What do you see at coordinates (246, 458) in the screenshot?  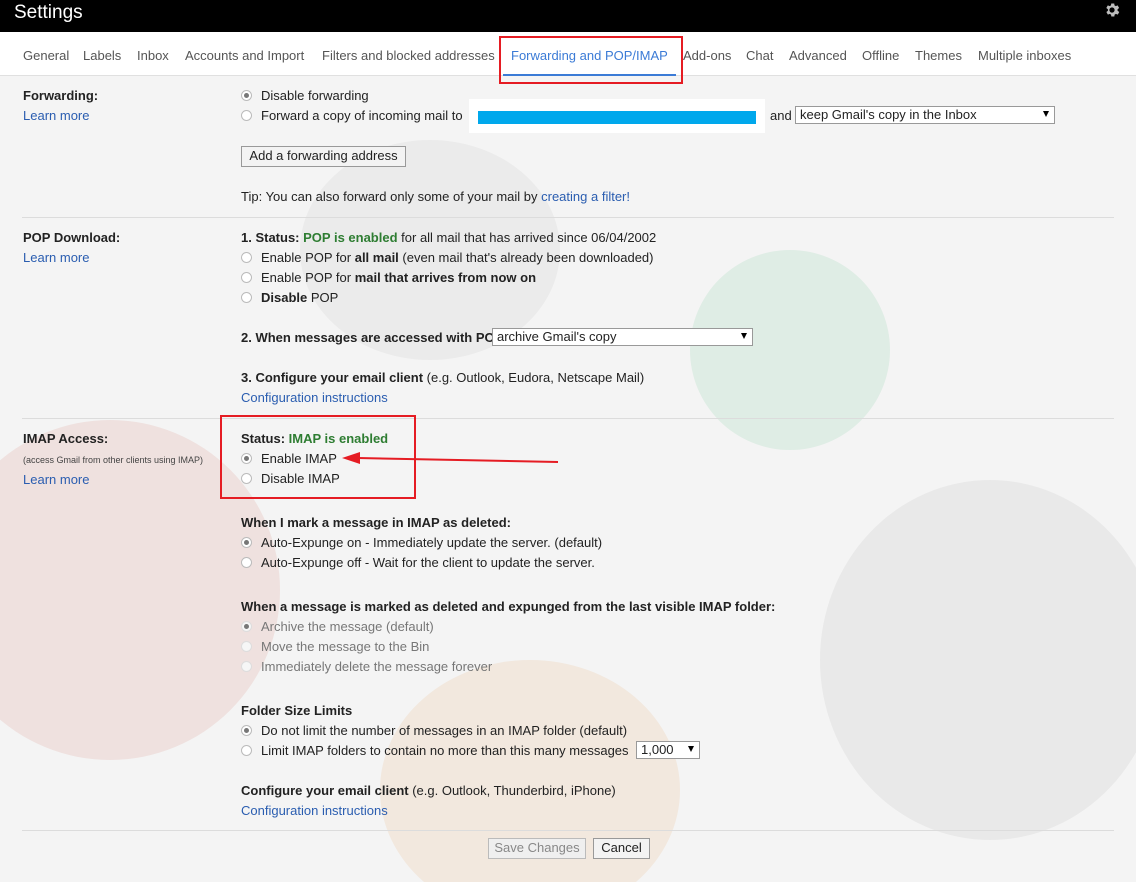 I see `enable-imap-radio` at bounding box center [246, 458].